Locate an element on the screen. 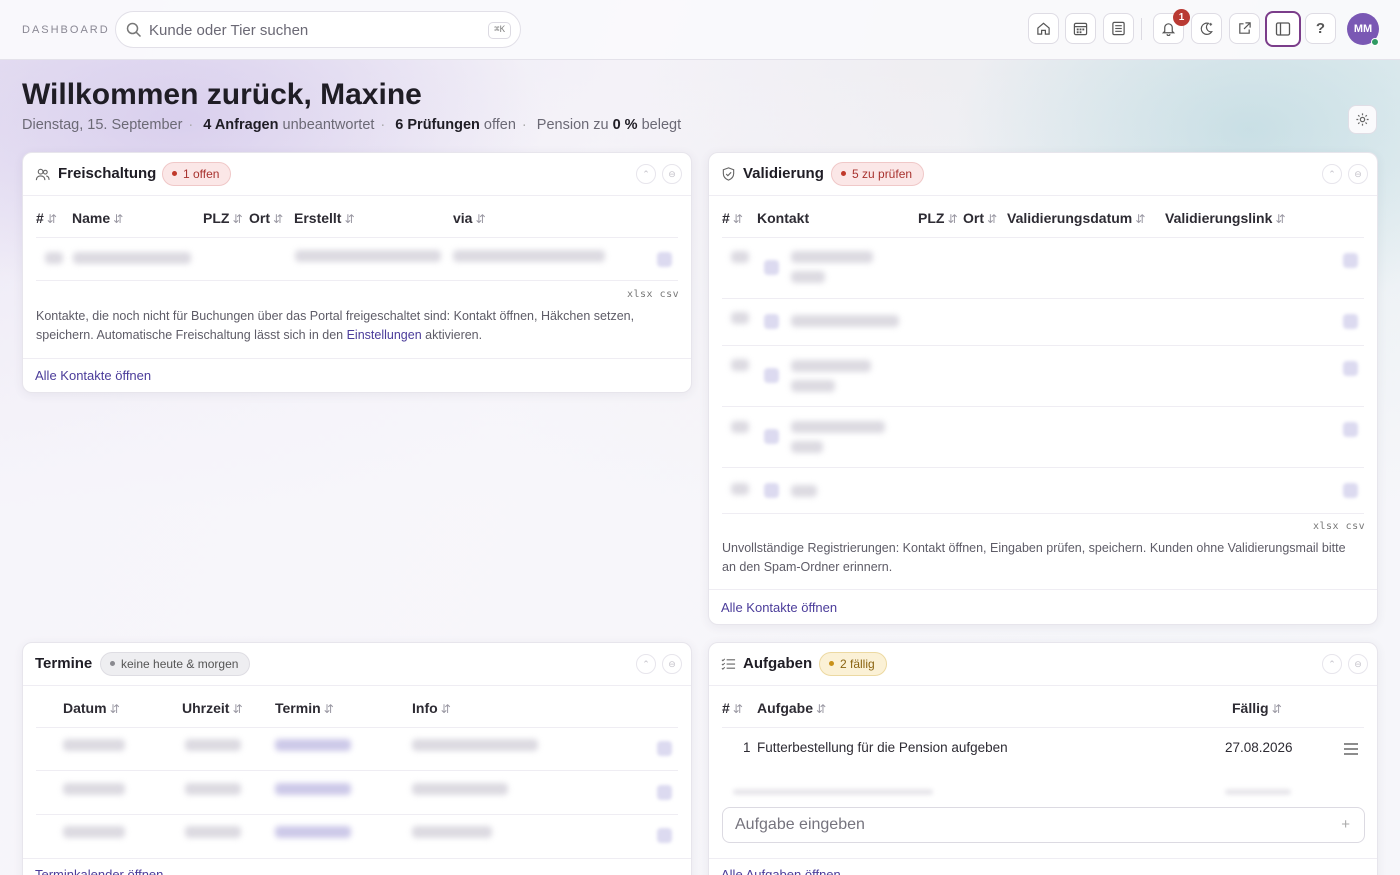 The image size is (1400, 875). column-header-validierungslink: Validierungslink ⇵ is located at coordinates (1225, 218).